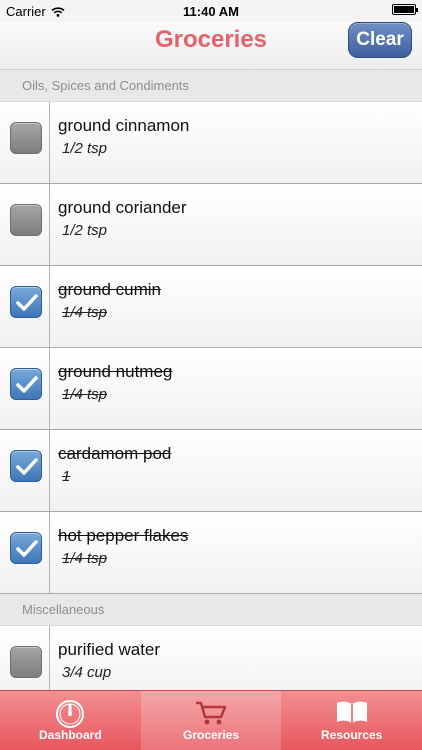 The height and width of the screenshot is (750, 422). I want to click on list-item: ground nutmeg 1/4 tsp, so click(211, 389).